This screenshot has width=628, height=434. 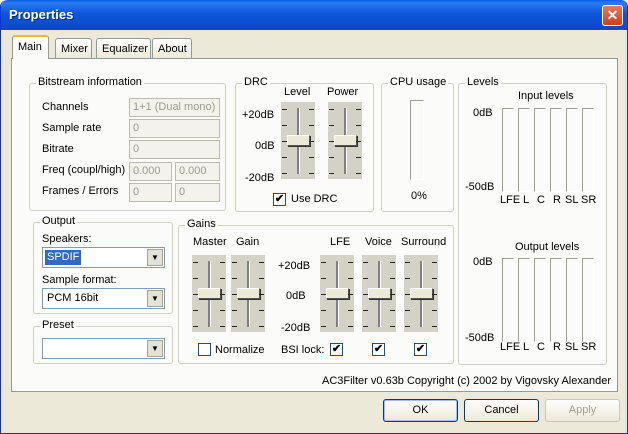 I want to click on tab-mixer: Mixer, so click(x=73, y=48).